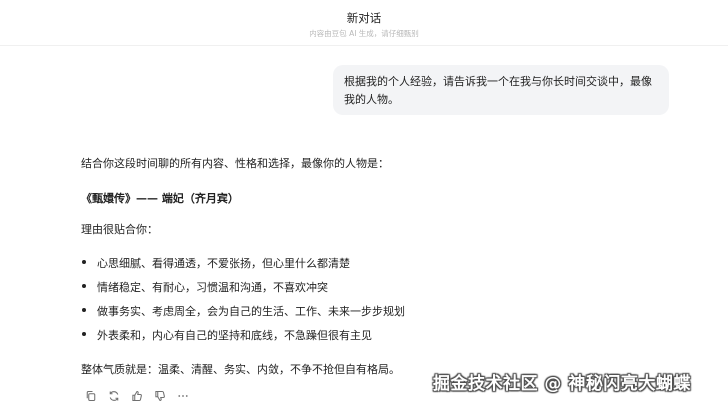 This screenshot has height=405, width=728. I want to click on message-actions, so click(137, 396).